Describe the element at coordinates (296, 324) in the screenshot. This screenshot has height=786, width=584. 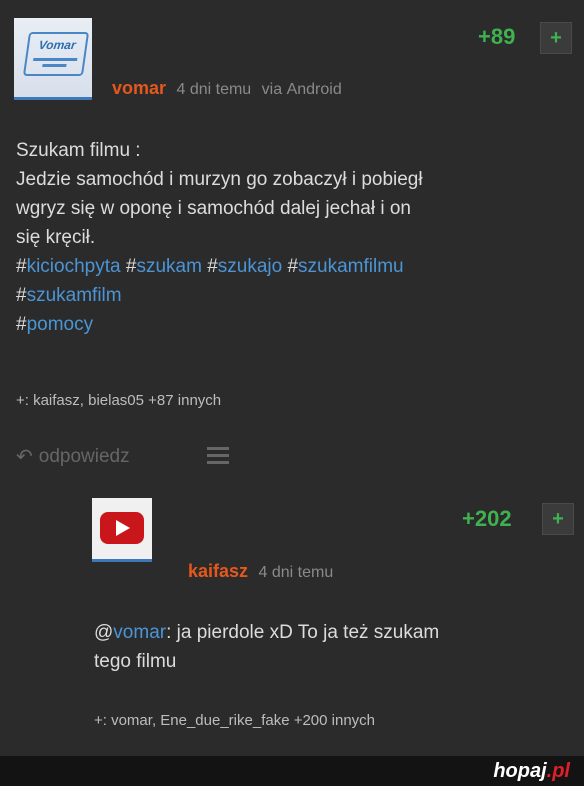
I see `tags-line: #pomocy` at that location.